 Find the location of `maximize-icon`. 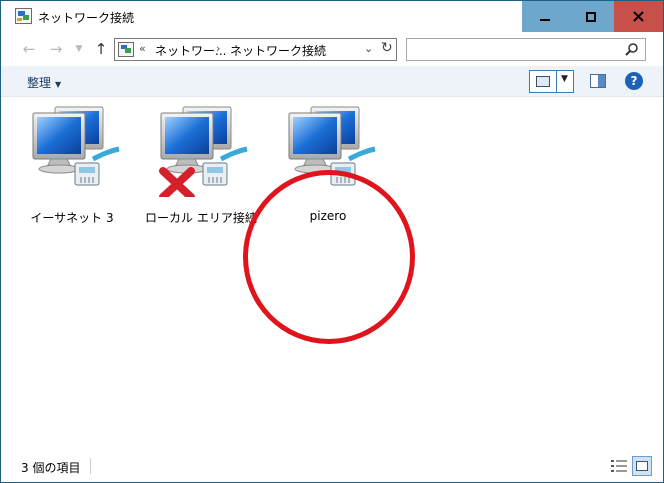

maximize-icon is located at coordinates (591, 16).